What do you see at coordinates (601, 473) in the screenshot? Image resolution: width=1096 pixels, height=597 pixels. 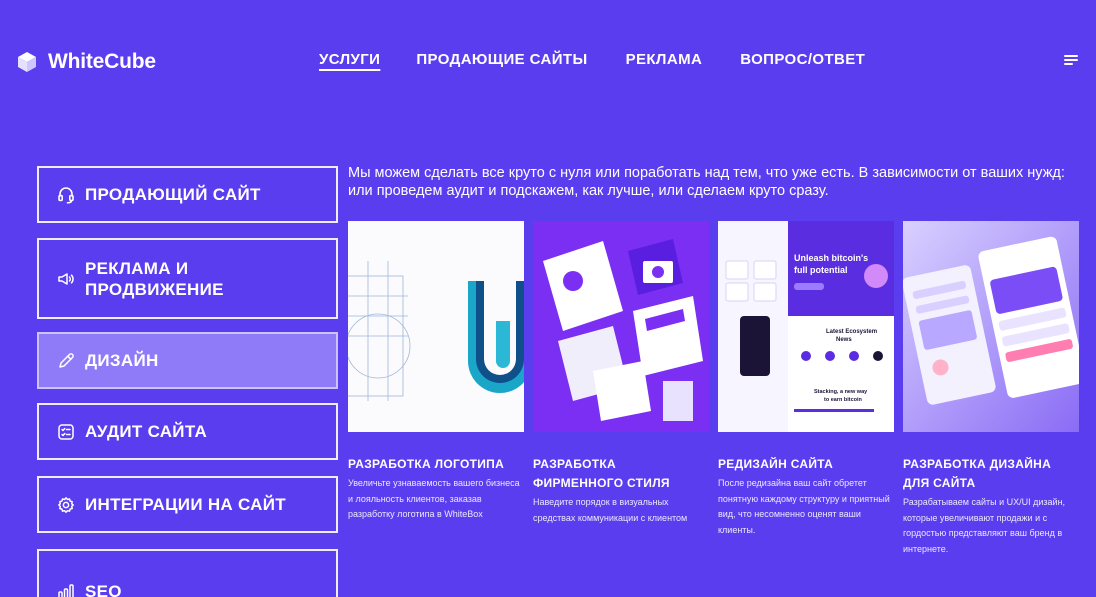 I see `service-card-title: РАЗРАБОТКА ФИРМЕННОГО СТИЛЯ` at bounding box center [601, 473].